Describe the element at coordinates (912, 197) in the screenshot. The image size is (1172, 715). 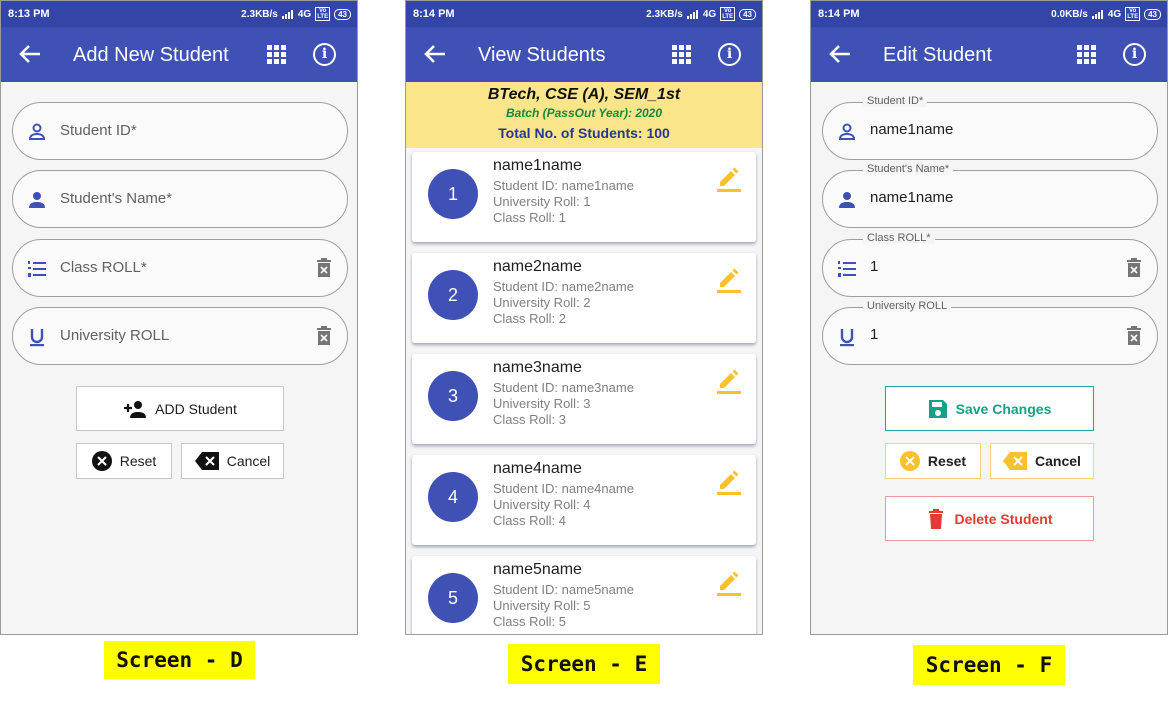
I see `student-name-value: name1name` at that location.